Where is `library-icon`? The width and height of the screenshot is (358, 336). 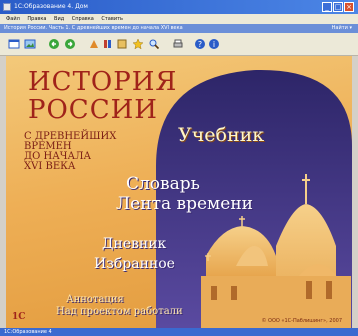 library-icon is located at coordinates (122, 44).